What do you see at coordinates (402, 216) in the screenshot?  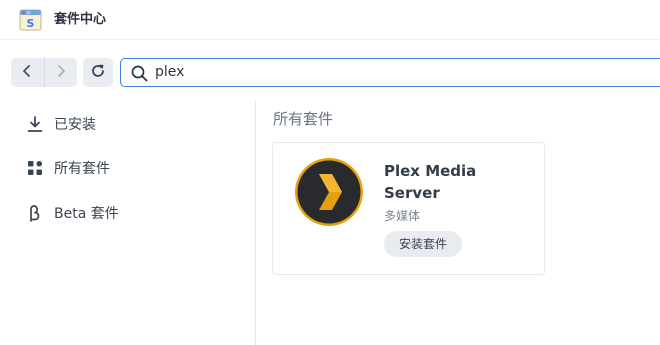 I see `package-category: 多媒体` at bounding box center [402, 216].